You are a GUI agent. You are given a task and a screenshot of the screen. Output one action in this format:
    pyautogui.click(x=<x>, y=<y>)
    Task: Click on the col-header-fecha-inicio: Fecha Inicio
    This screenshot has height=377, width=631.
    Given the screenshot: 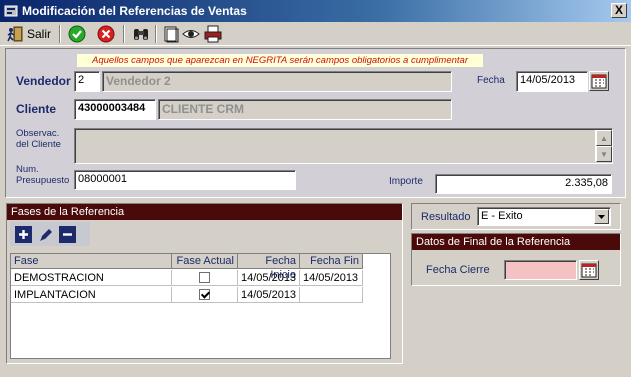 What is the action you would take?
    pyautogui.click(x=269, y=267)
    